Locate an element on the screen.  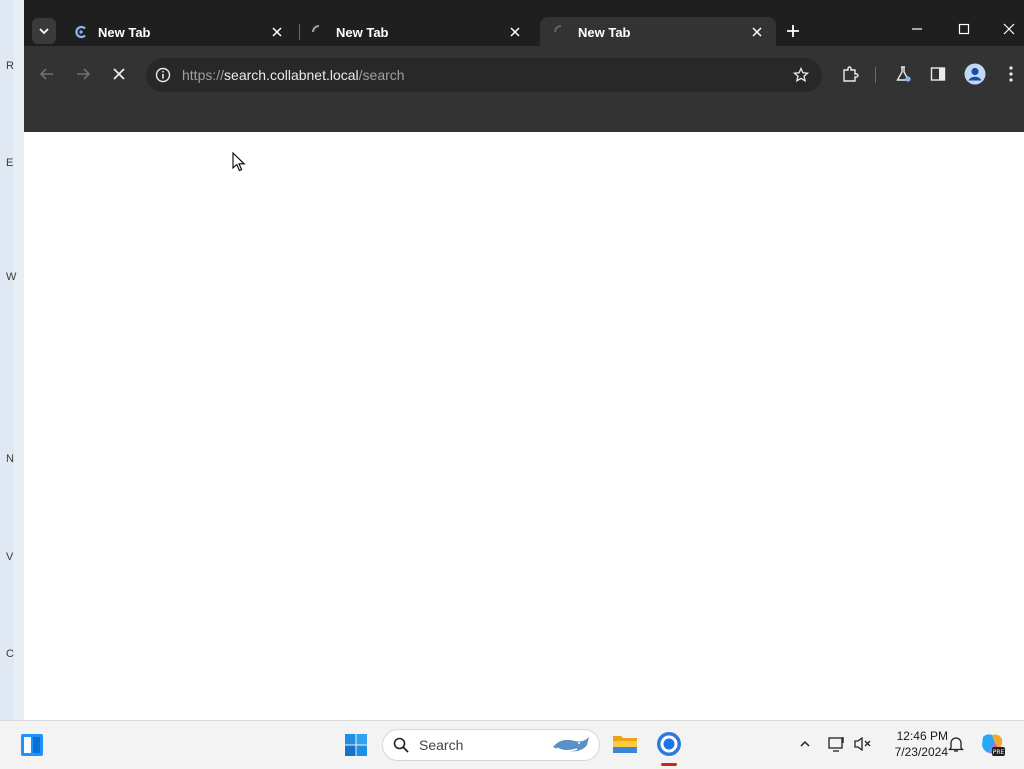
browser-toolbar: https://search.collabnet.local/search is located at coordinates (524, 74).